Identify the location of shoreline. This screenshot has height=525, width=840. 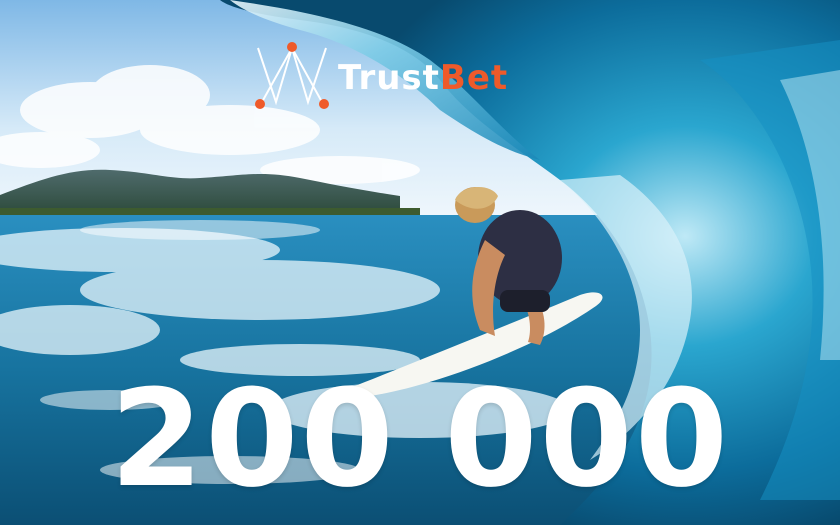
(210, 212).